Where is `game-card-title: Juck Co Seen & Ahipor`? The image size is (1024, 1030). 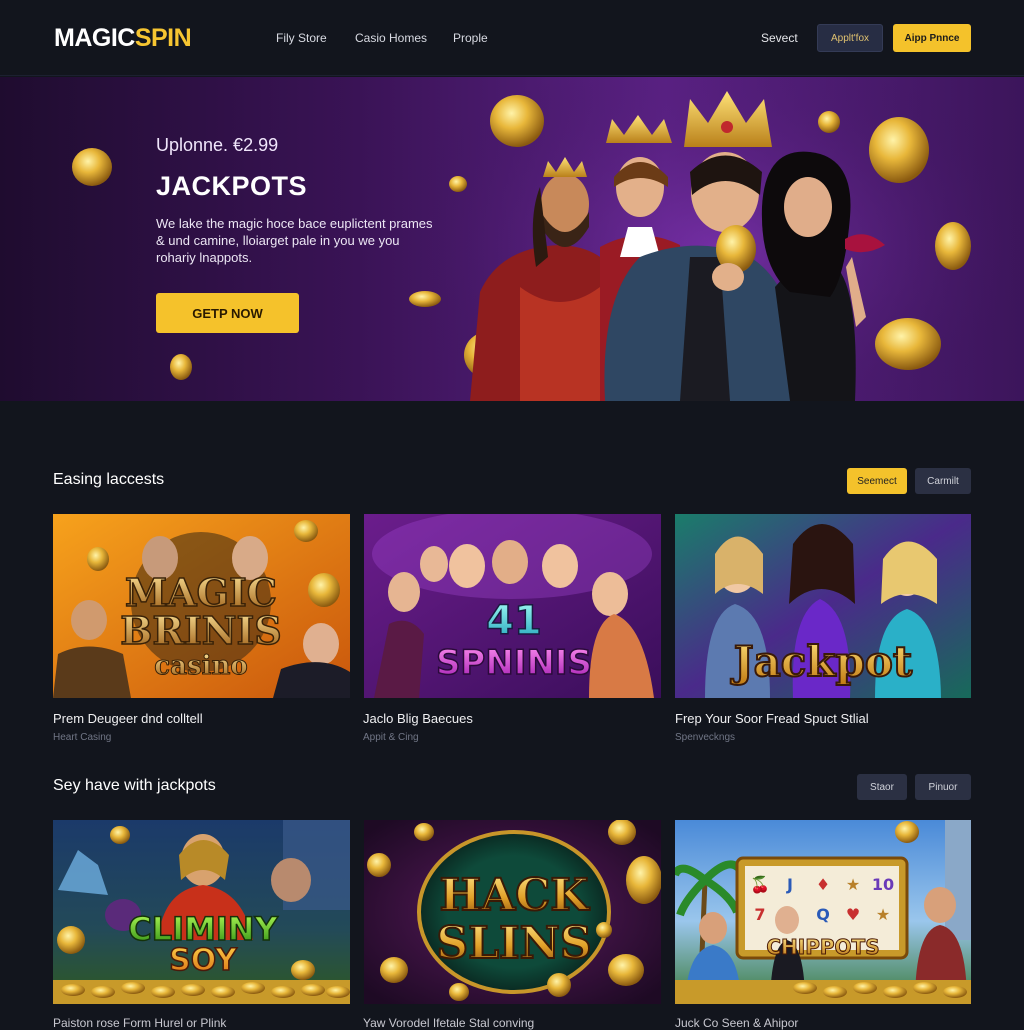 game-card-title: Juck Co Seen & Ahipor is located at coordinates (736, 1023).